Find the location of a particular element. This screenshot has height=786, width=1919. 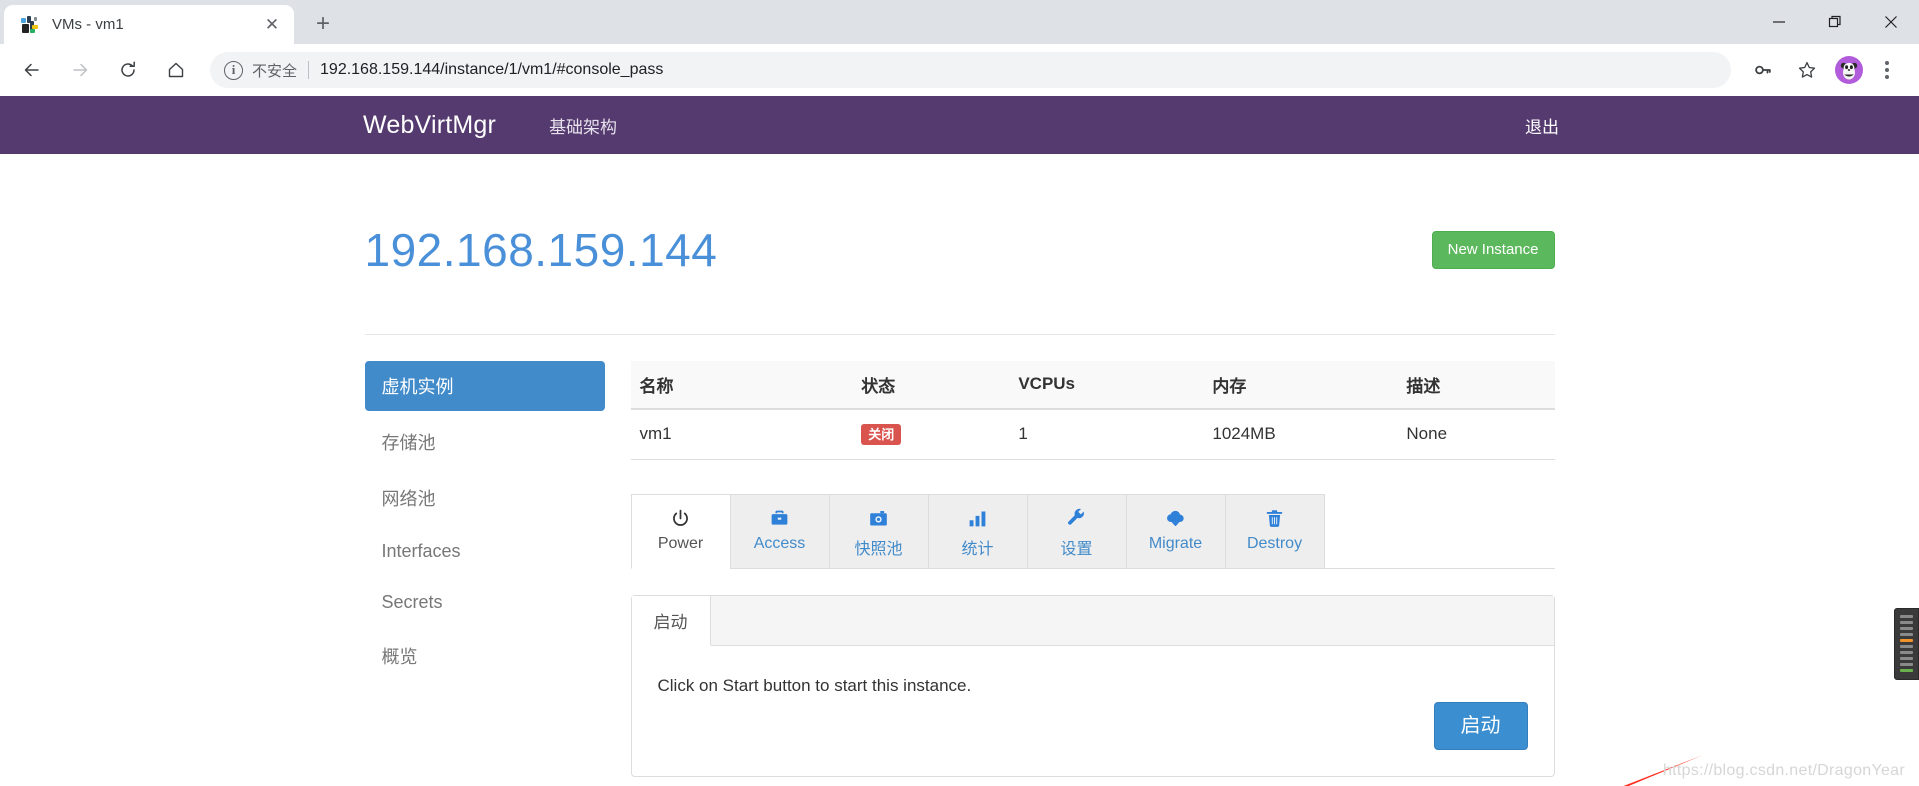

toolbar-right-actions is located at coordinates (1826, 70).